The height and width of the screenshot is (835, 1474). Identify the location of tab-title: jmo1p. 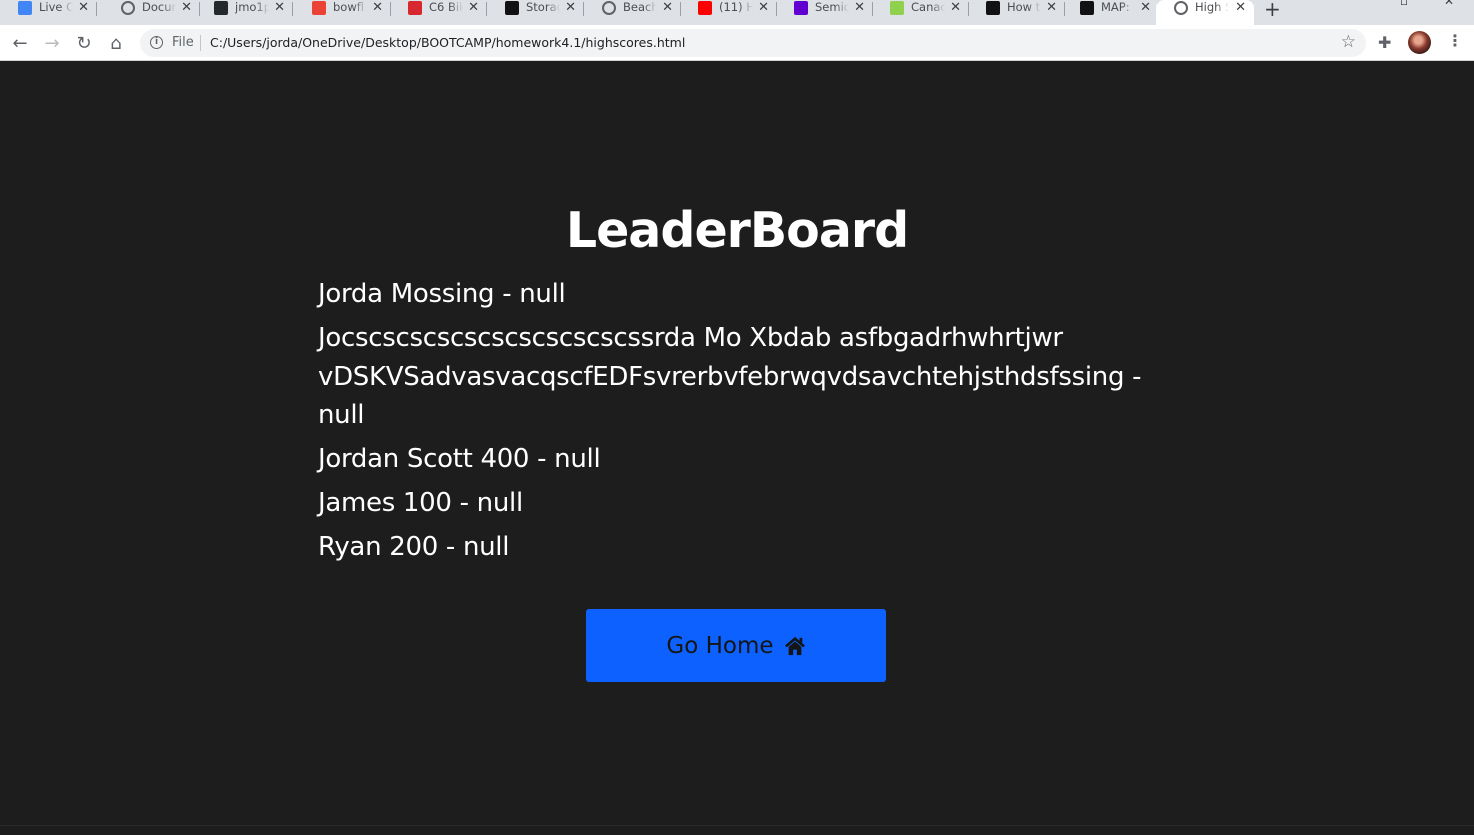
(252, 7).